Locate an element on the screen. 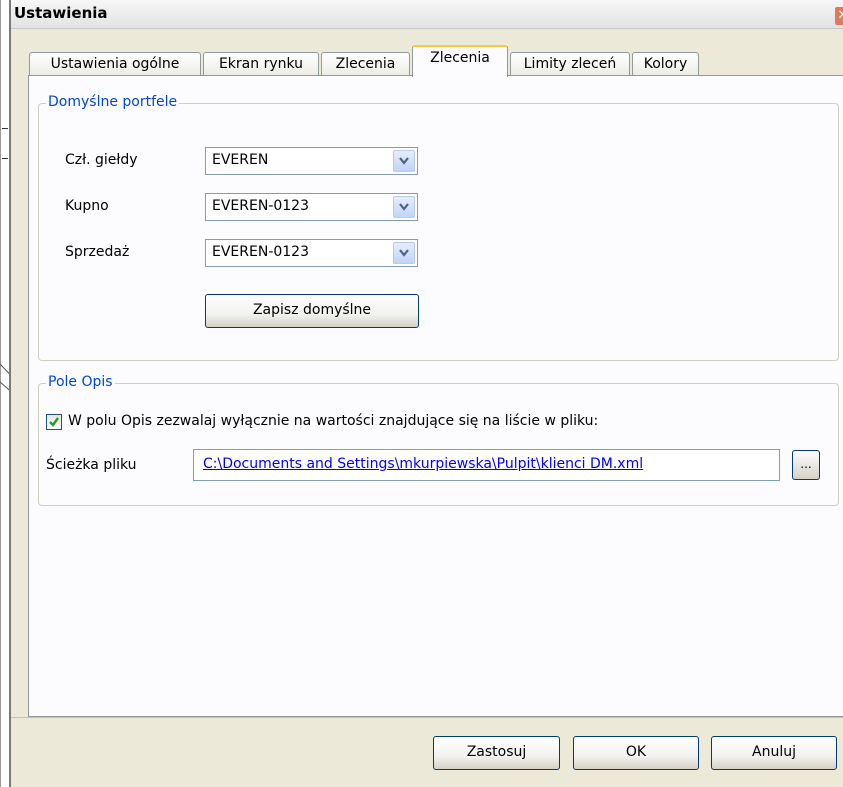  tab-market-screen: Ekran rynku is located at coordinates (261, 64).